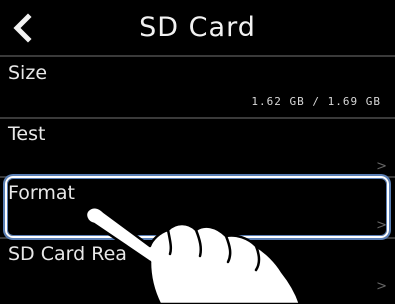  What do you see at coordinates (67, 254) in the screenshot?
I see `menu-item-label: SD Card Rea` at bounding box center [67, 254].